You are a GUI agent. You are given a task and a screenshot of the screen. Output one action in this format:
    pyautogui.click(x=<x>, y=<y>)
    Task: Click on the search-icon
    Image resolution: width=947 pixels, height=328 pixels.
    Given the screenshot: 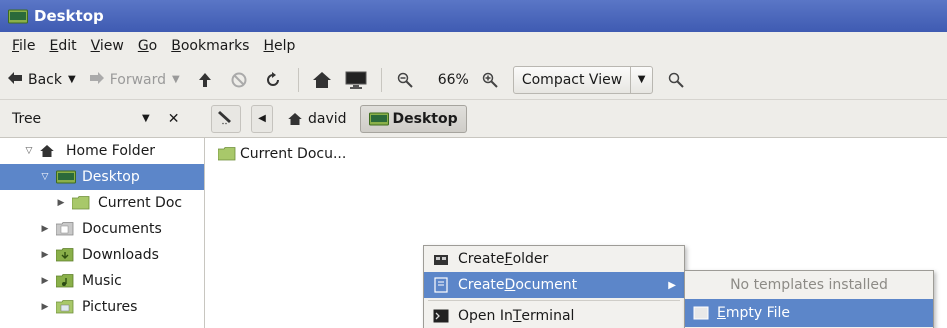 What is the action you would take?
    pyautogui.click(x=676, y=80)
    